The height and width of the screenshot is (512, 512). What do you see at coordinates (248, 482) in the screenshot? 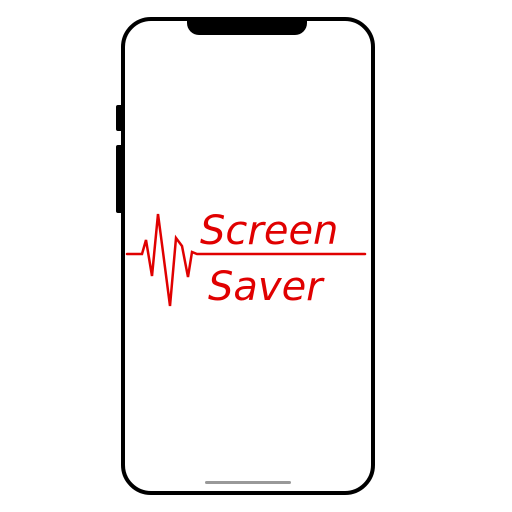
I see `home-indicator` at bounding box center [248, 482].